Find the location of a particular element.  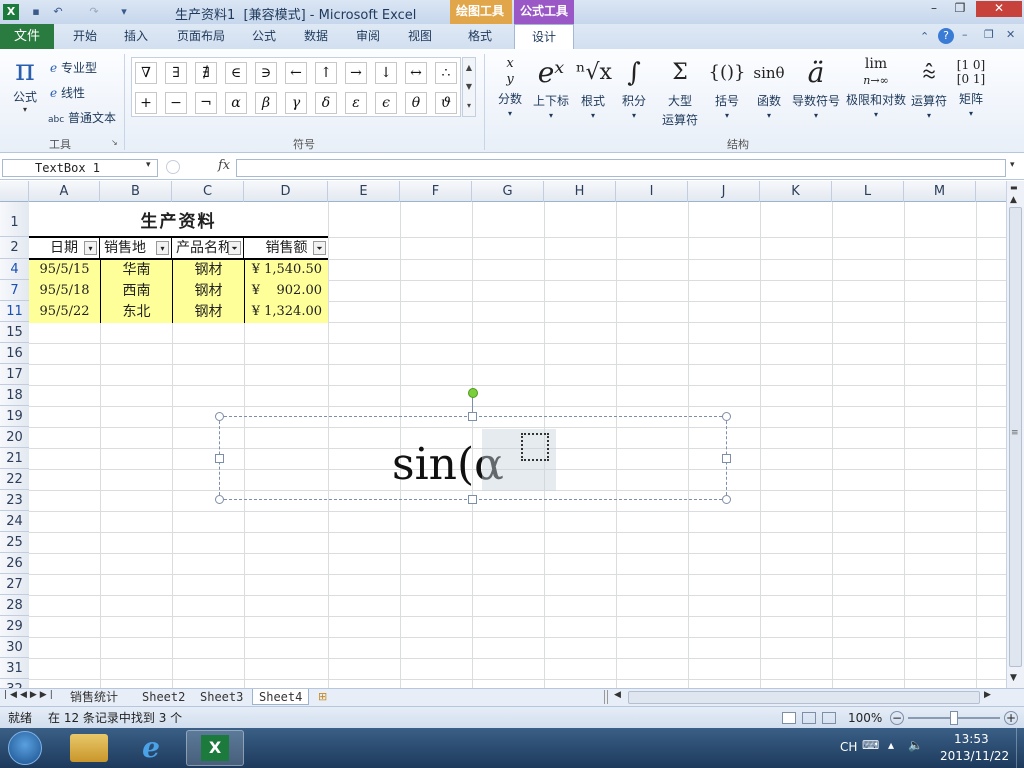

save-icon: ▪ is located at coordinates (36, 12).